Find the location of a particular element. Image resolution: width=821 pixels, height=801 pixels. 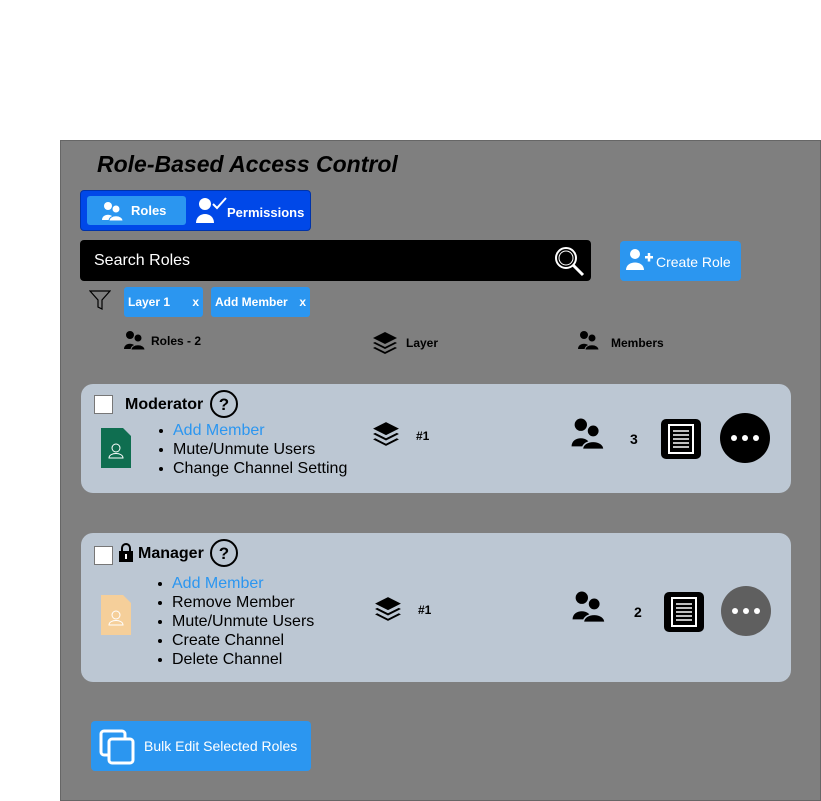

member-count: 2 is located at coordinates (638, 612).